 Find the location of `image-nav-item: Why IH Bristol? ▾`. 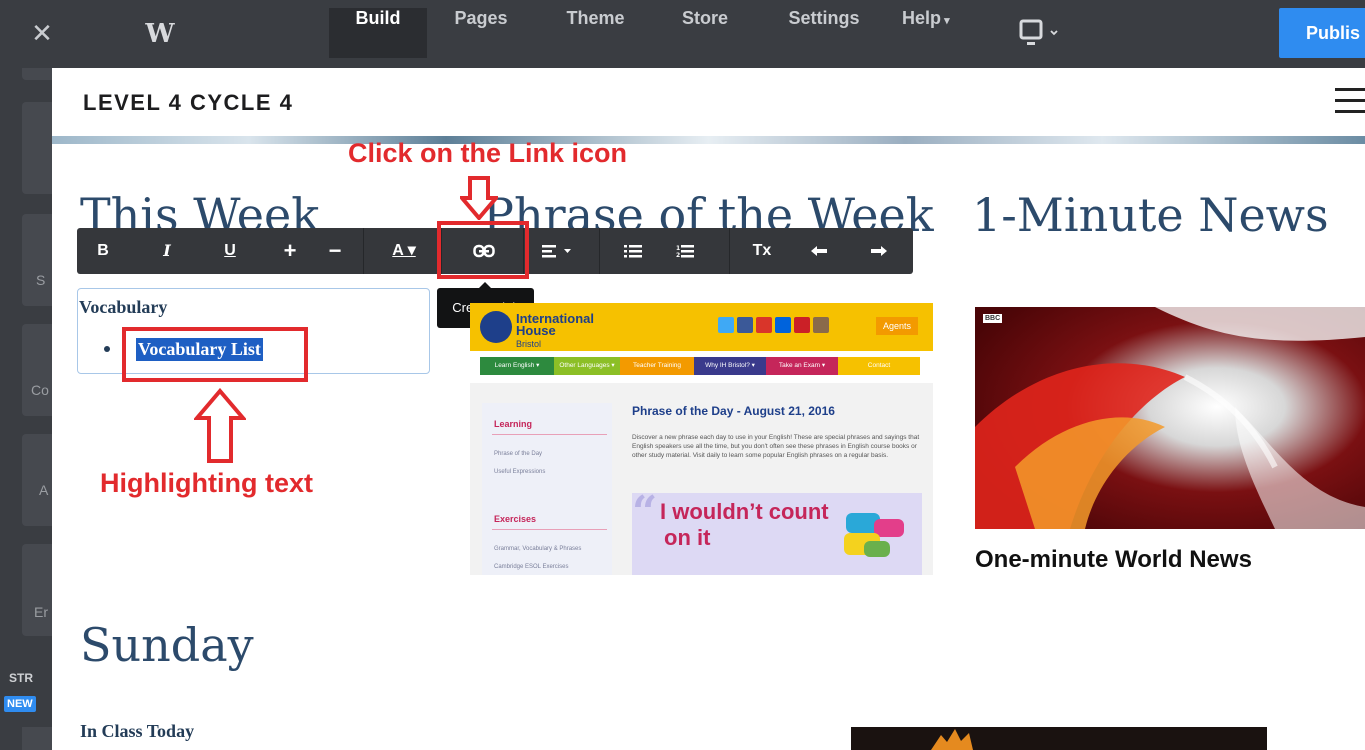

image-nav-item: Why IH Bristol? ▾ is located at coordinates (730, 366).